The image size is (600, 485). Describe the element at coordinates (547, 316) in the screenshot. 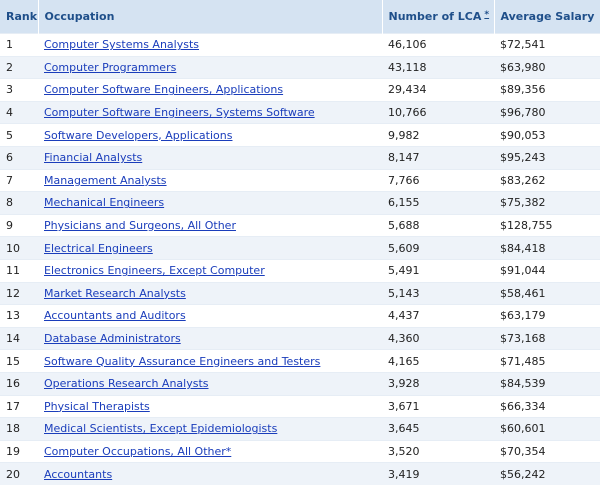

I see `salary-cell: $63,179` at that location.